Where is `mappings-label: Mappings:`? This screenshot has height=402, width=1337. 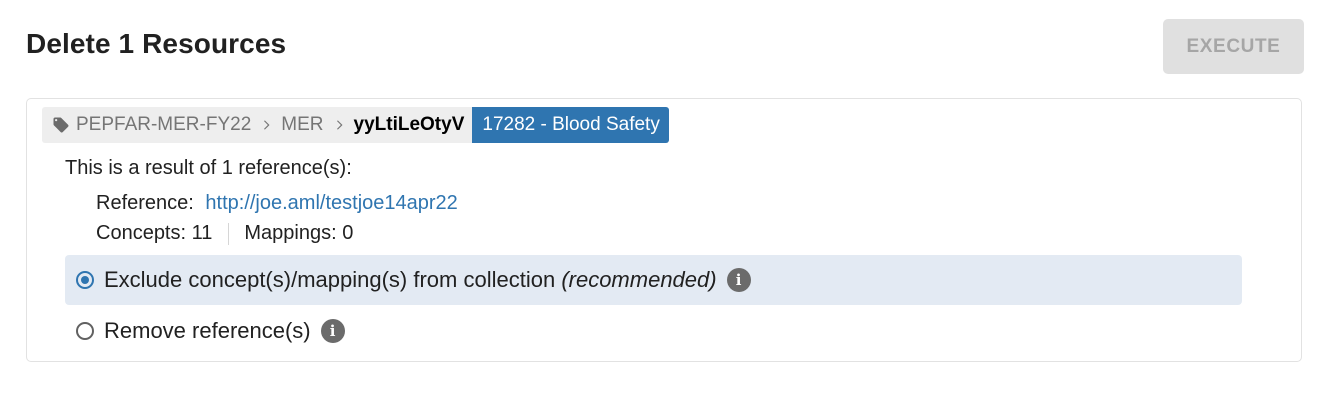
mappings-label: Mappings: is located at coordinates (290, 233).